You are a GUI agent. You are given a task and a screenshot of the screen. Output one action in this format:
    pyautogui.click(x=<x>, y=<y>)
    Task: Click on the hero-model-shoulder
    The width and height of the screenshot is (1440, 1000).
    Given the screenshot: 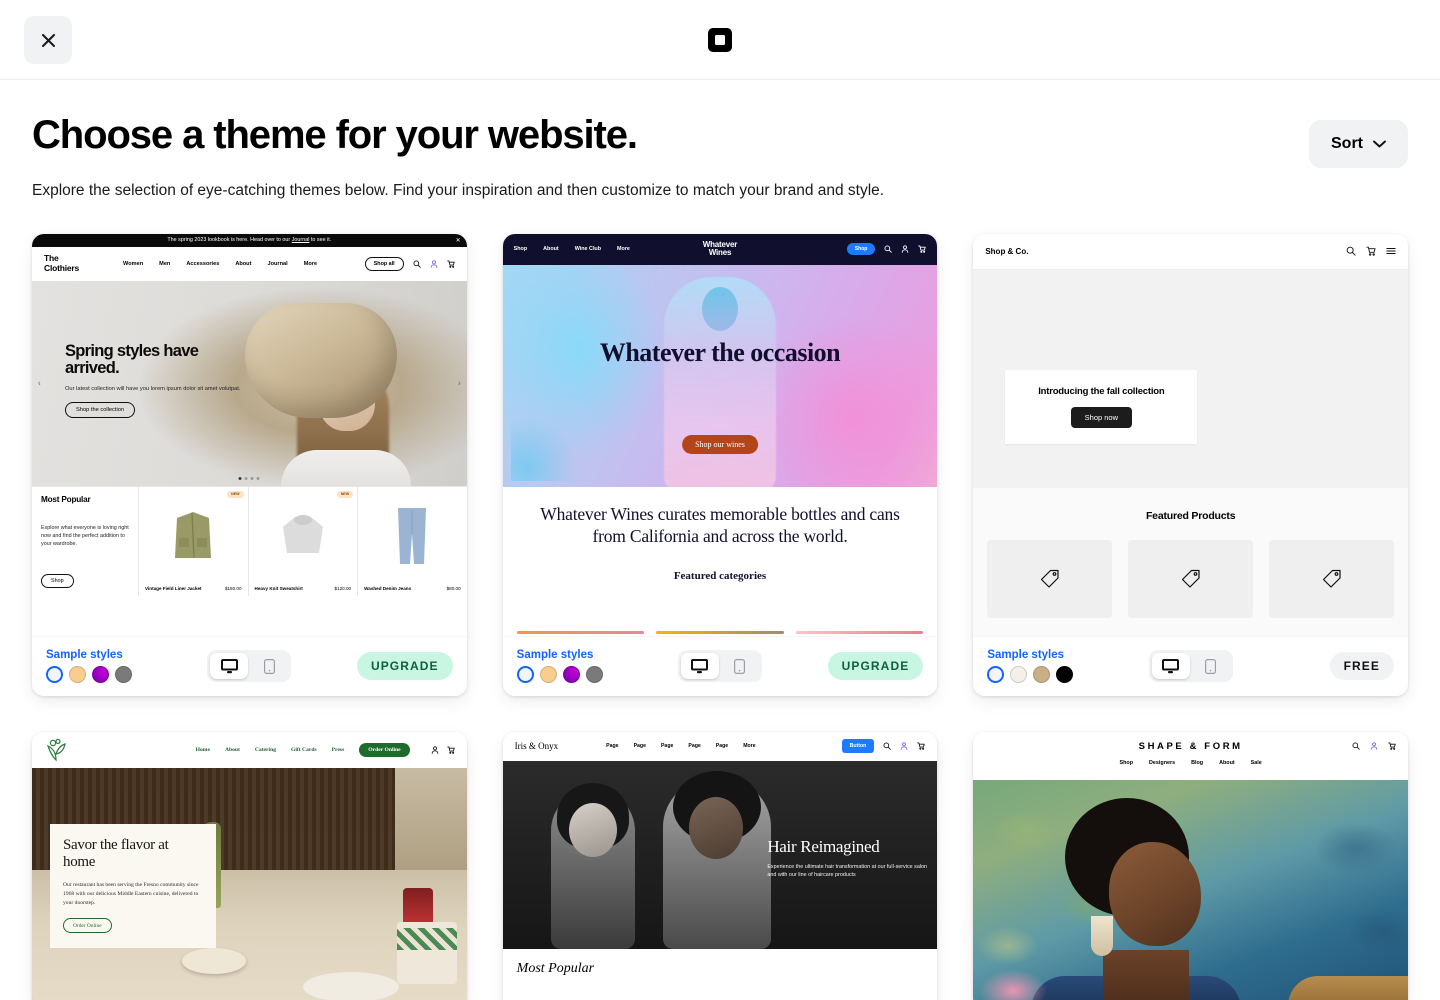 What is the action you would take?
    pyautogui.click(x=345, y=467)
    